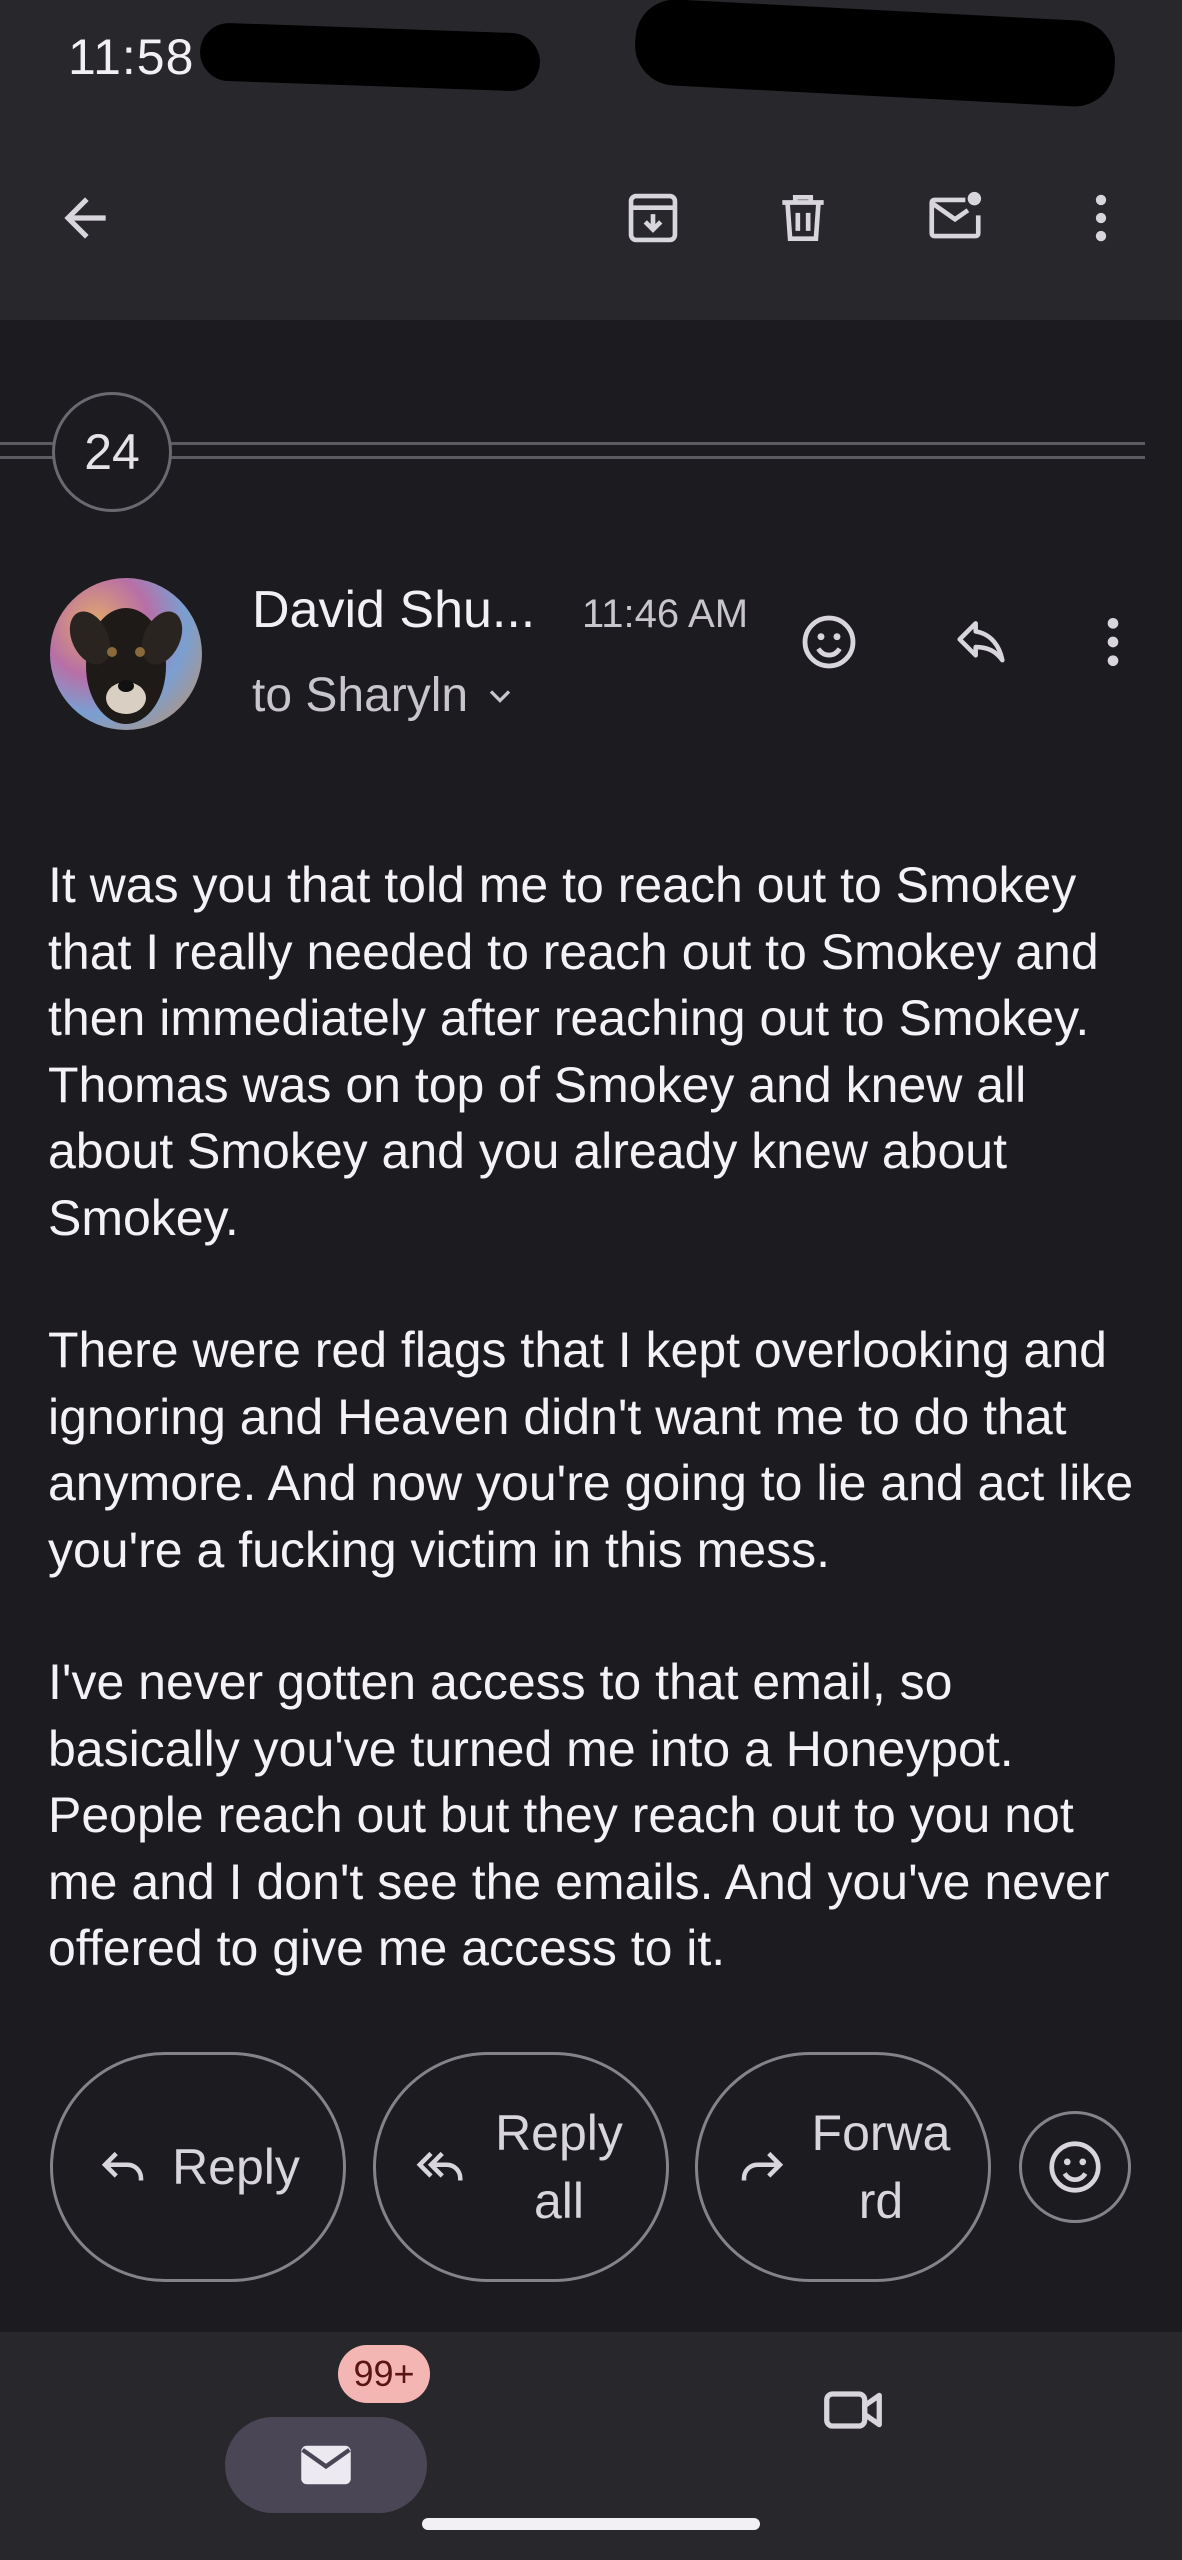 This screenshot has width=1182, height=2560. What do you see at coordinates (236, 2167) in the screenshot?
I see `reply-label: Reply` at bounding box center [236, 2167].